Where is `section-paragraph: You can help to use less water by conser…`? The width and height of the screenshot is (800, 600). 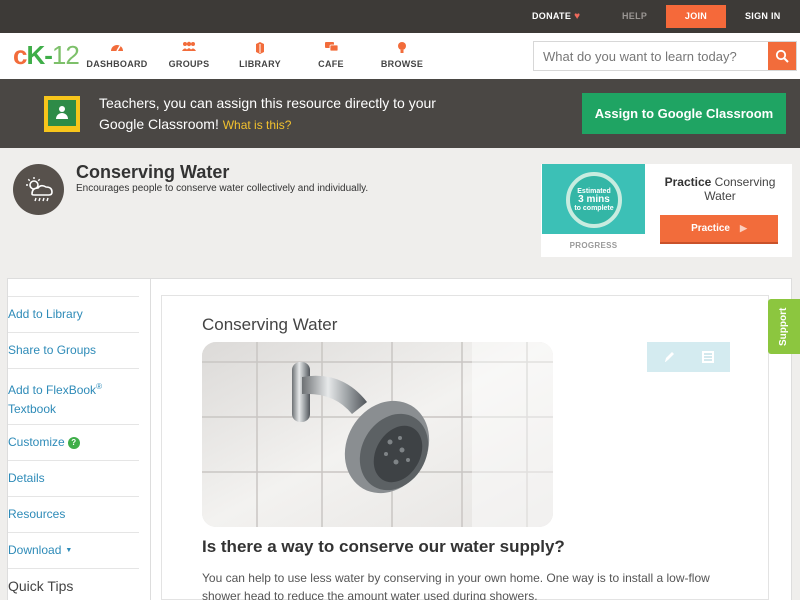 section-paragraph: You can help to use less water by conser… is located at coordinates (456, 585).